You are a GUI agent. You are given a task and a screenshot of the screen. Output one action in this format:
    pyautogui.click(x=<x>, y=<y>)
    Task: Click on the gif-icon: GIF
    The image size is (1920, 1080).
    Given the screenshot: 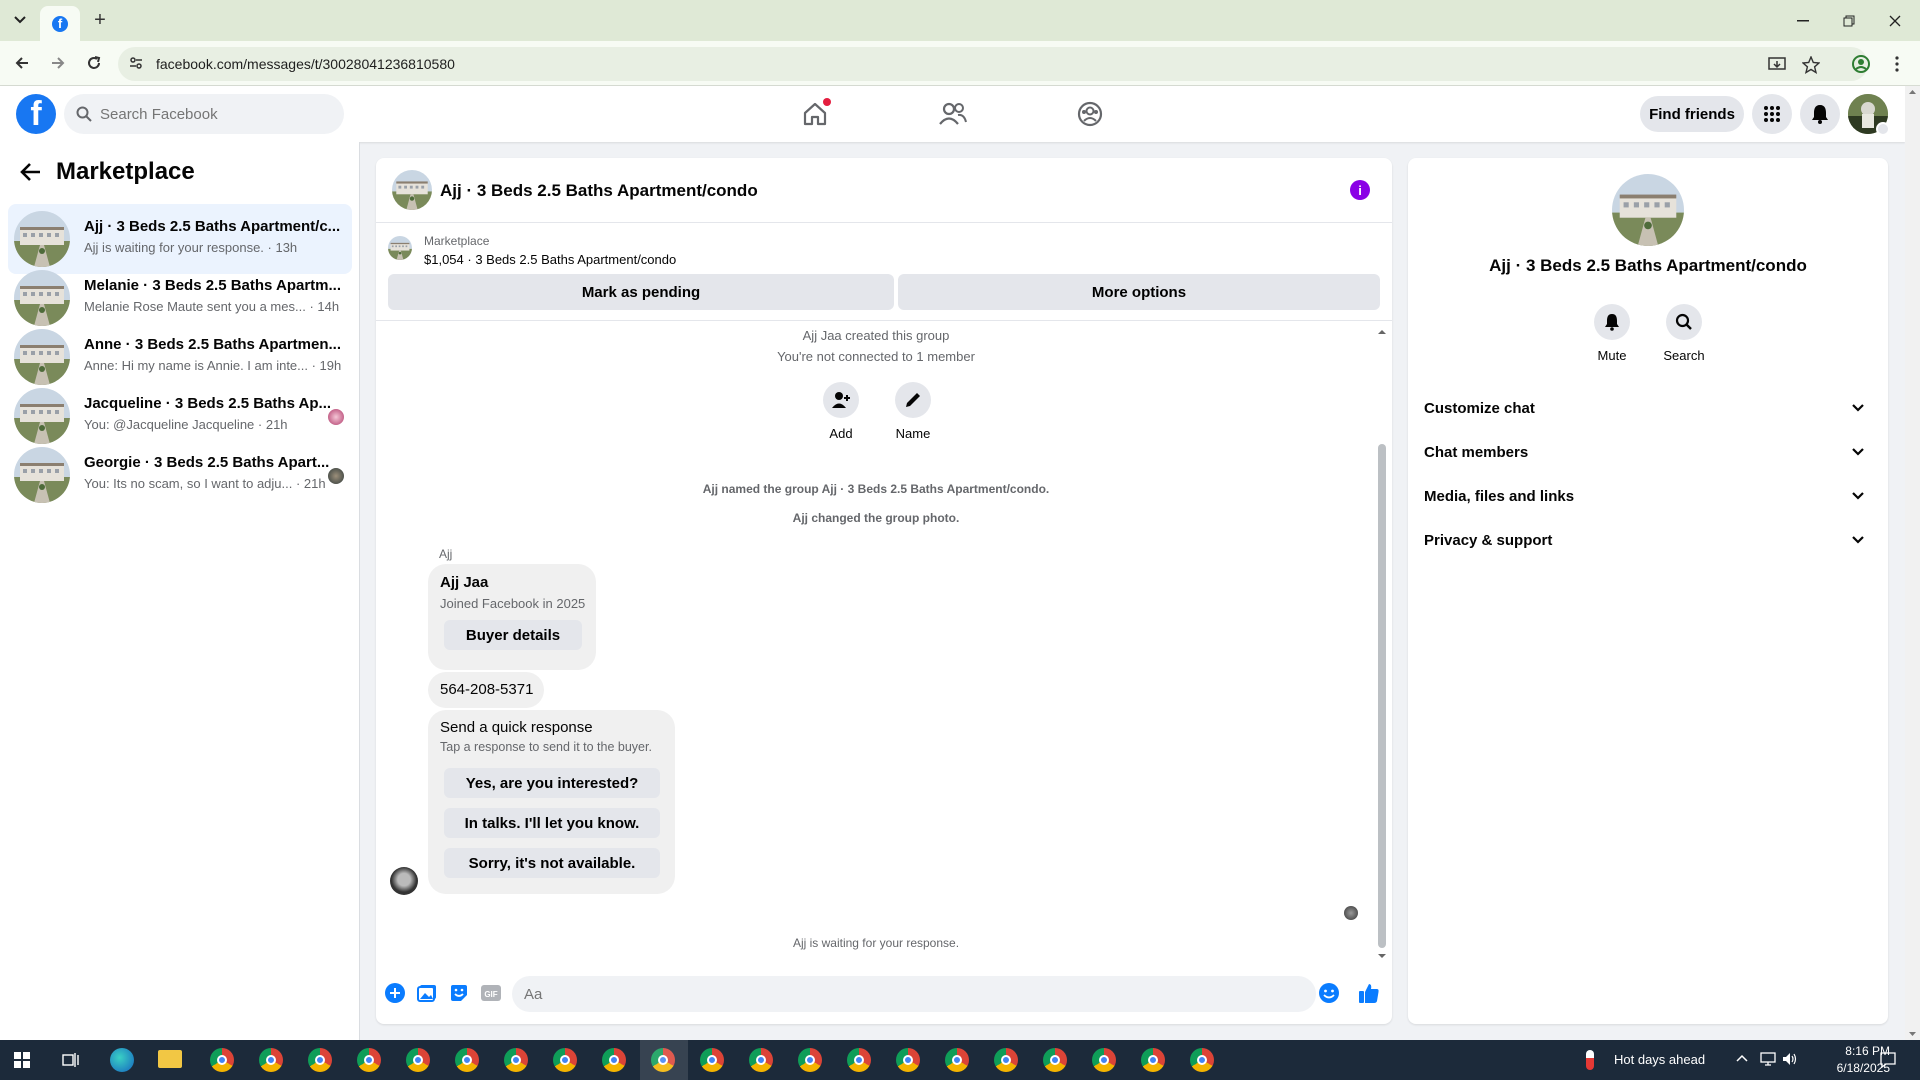 What is the action you would take?
    pyautogui.click(x=491, y=993)
    